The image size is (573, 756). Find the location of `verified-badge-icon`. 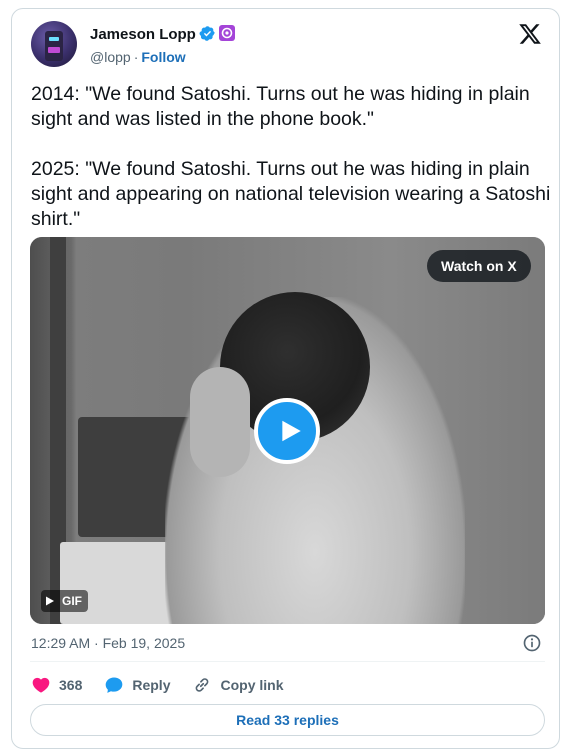

verified-badge-icon is located at coordinates (207, 33).